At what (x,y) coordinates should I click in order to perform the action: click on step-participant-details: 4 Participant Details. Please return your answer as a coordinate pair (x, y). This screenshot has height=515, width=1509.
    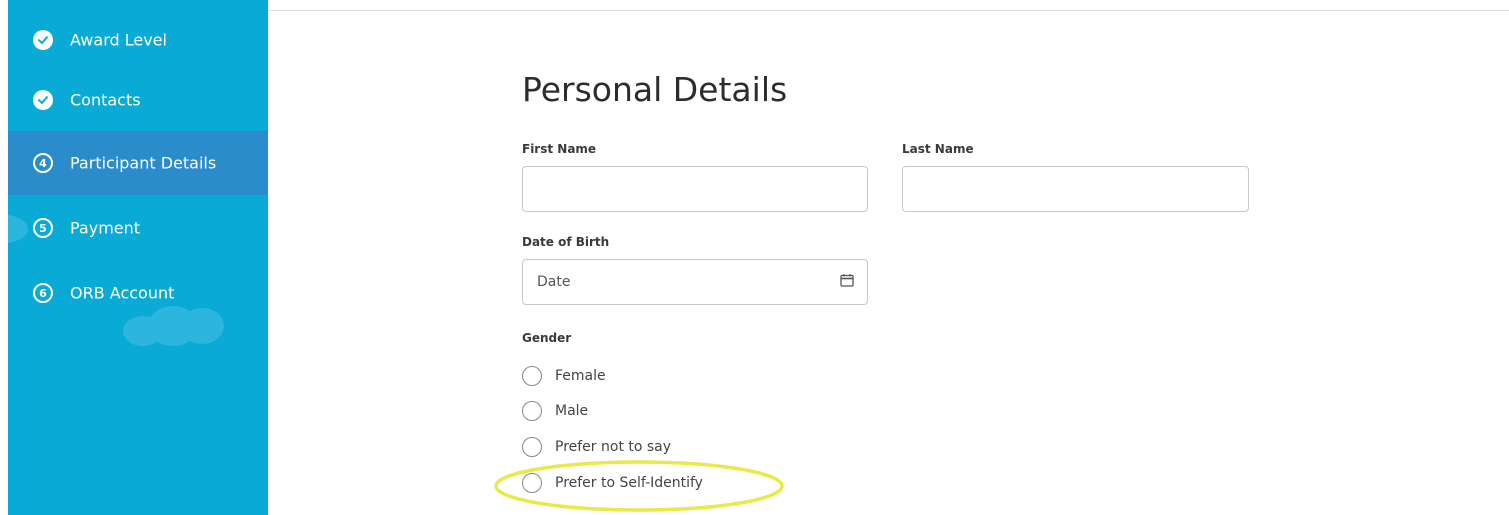
    Looking at the image, I should click on (138, 163).